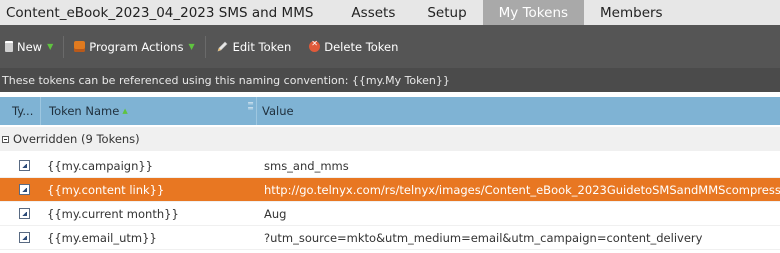 The image size is (780, 253). What do you see at coordinates (76, 139) in the screenshot?
I see `group-label: Overridden (9 Tokens)` at bounding box center [76, 139].